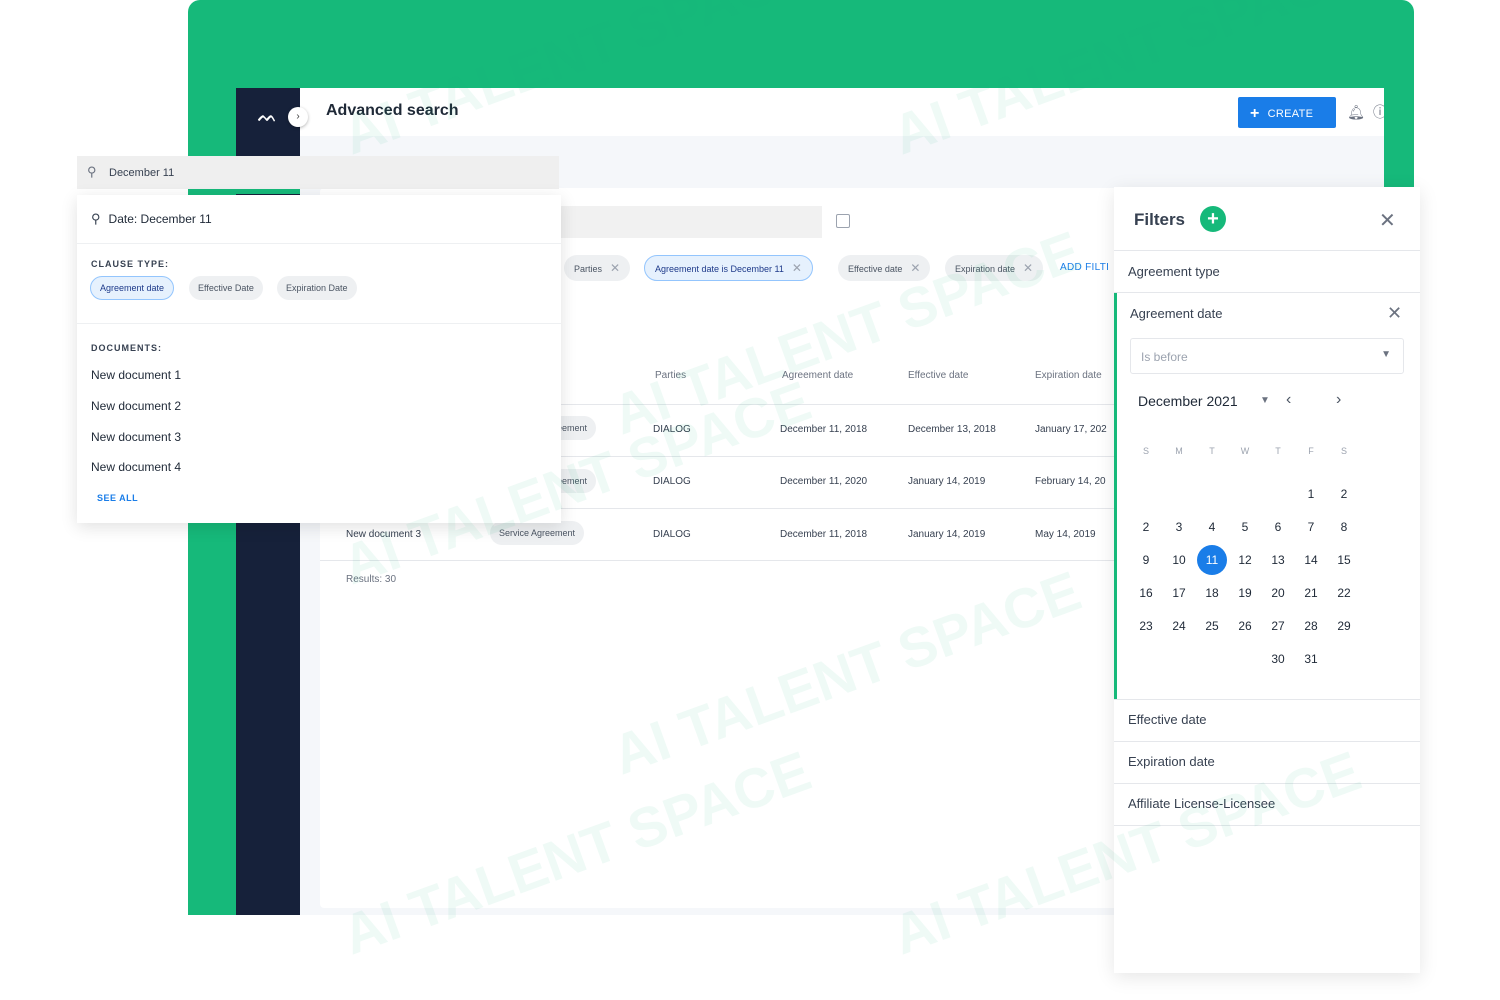 The image size is (1500, 1000). I want to click on calendar-day: 22, so click(1344, 593).